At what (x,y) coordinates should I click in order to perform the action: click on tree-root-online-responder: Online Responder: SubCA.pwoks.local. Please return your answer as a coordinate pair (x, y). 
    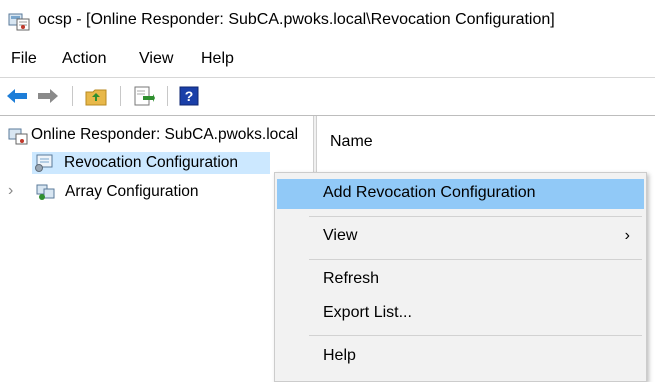
    Looking at the image, I should click on (160, 136).